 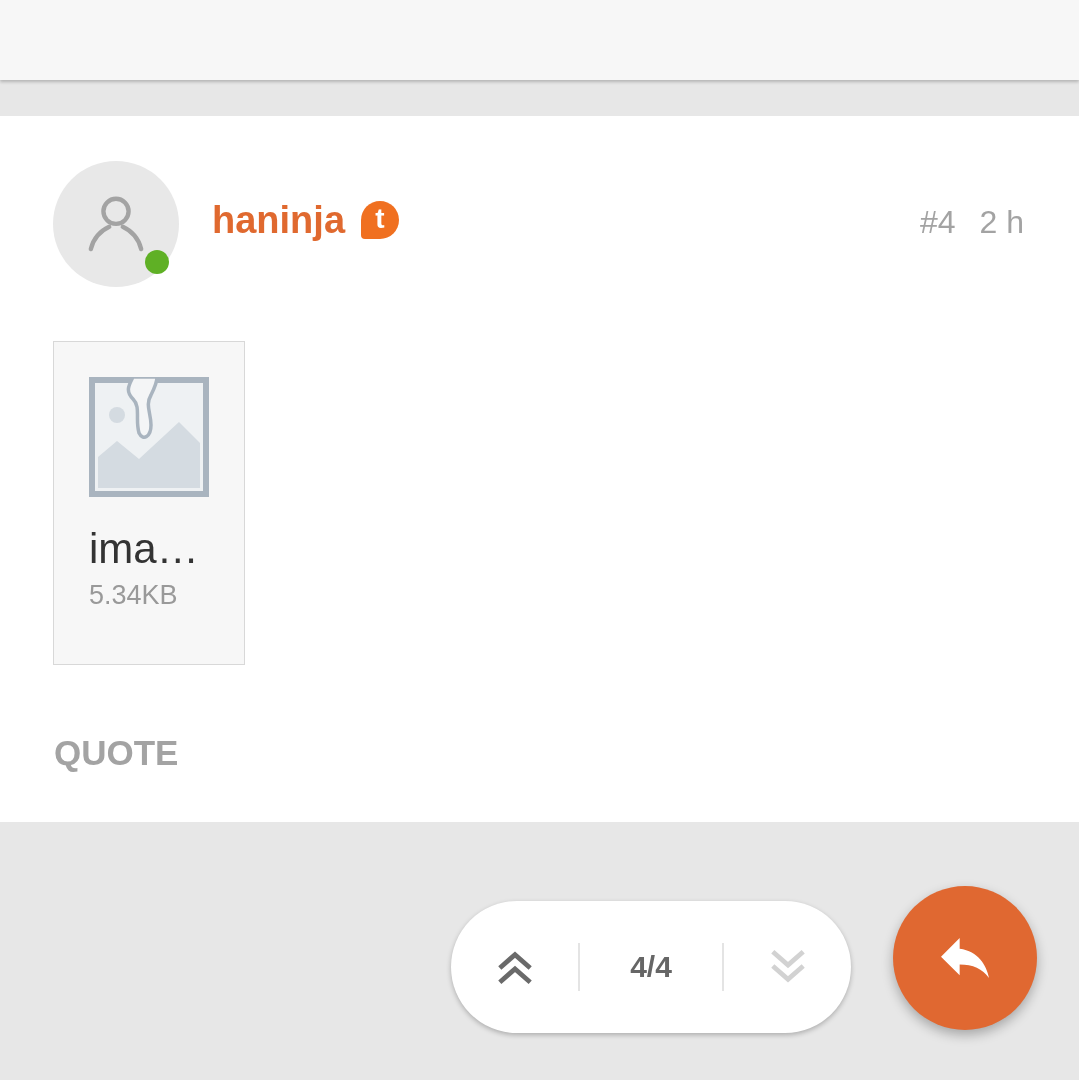 I want to click on author-name: haninja, so click(x=279, y=220).